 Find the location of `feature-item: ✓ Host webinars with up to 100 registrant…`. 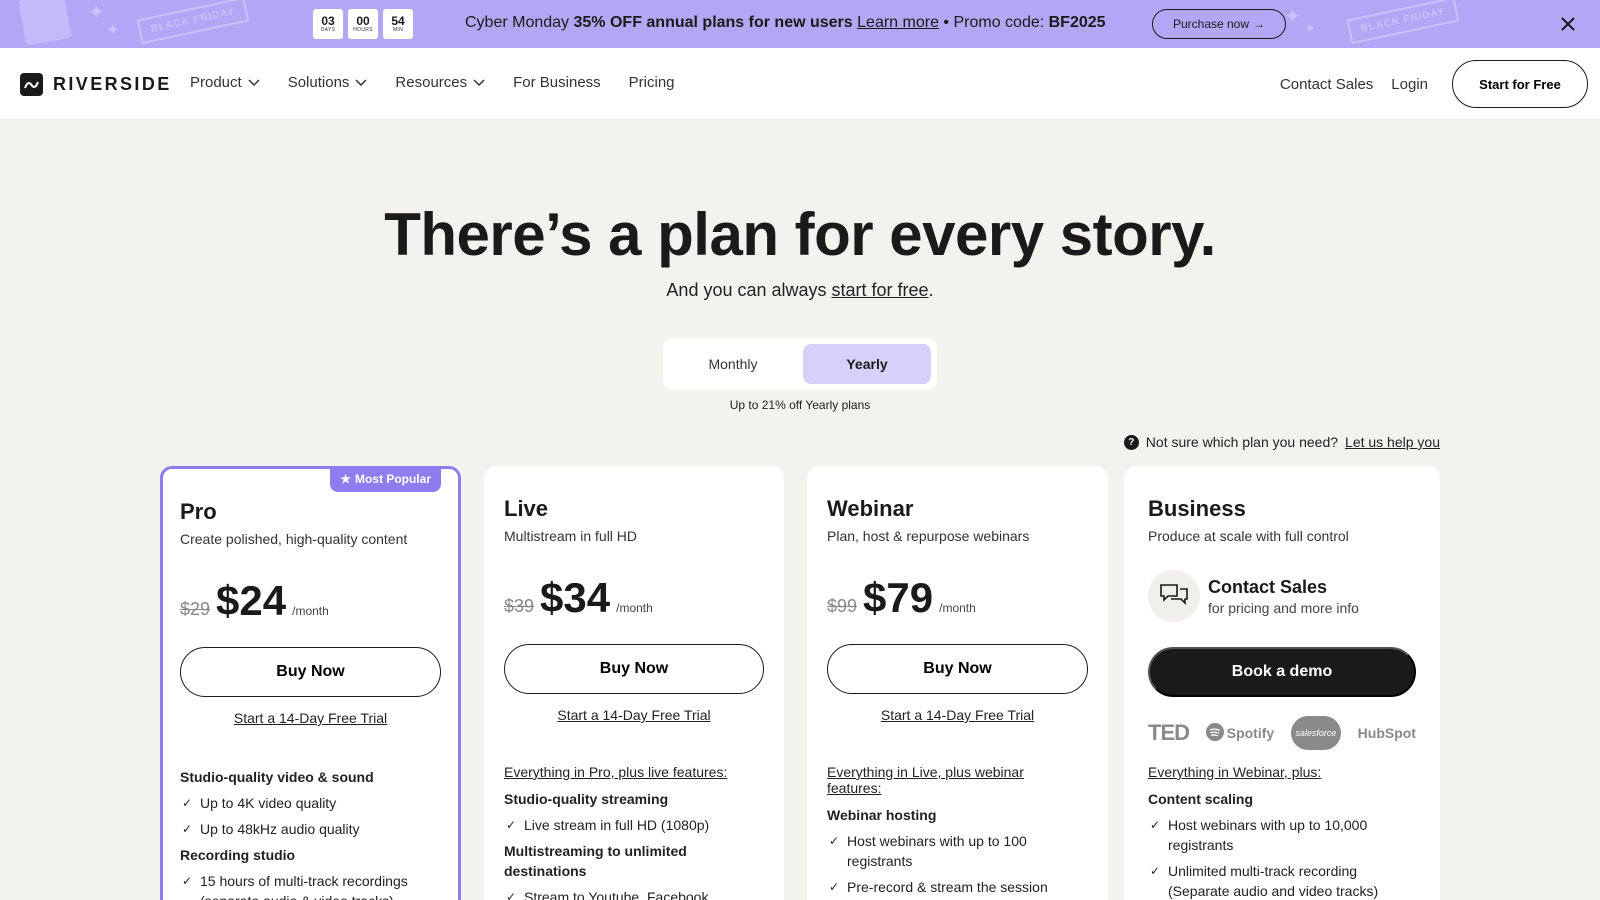

feature-item: ✓ Host webinars with up to 100 registrant… is located at coordinates (928, 851).